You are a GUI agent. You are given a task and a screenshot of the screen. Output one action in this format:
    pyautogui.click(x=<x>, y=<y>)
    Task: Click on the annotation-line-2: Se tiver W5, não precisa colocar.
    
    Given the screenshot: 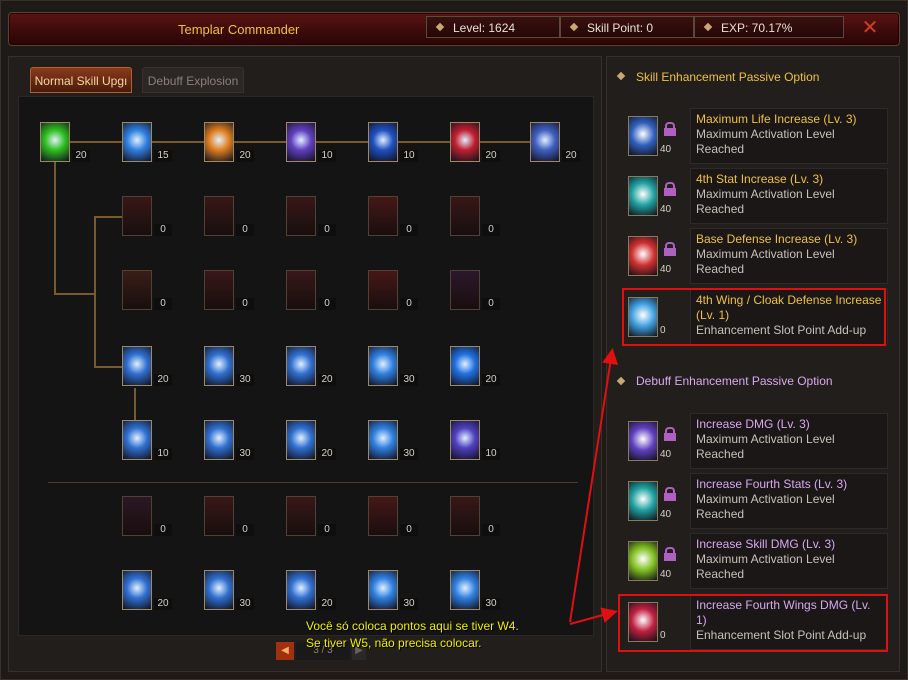 What is the action you would take?
    pyautogui.click(x=394, y=643)
    